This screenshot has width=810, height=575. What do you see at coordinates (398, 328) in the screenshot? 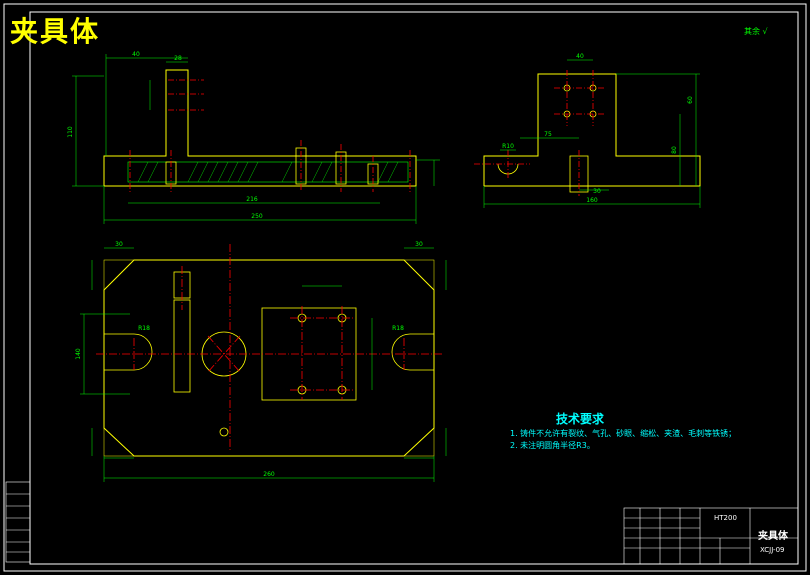
I see `dim-plan-r18b: R18` at bounding box center [398, 328].